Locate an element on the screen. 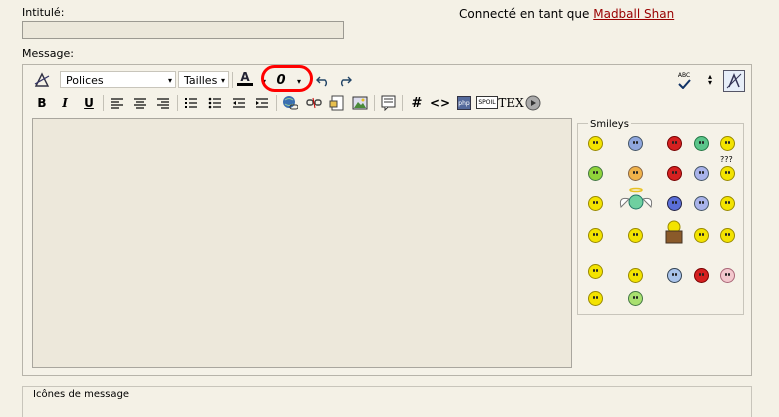 The image size is (779, 417). smiley-shocked-icon is located at coordinates (674, 275).